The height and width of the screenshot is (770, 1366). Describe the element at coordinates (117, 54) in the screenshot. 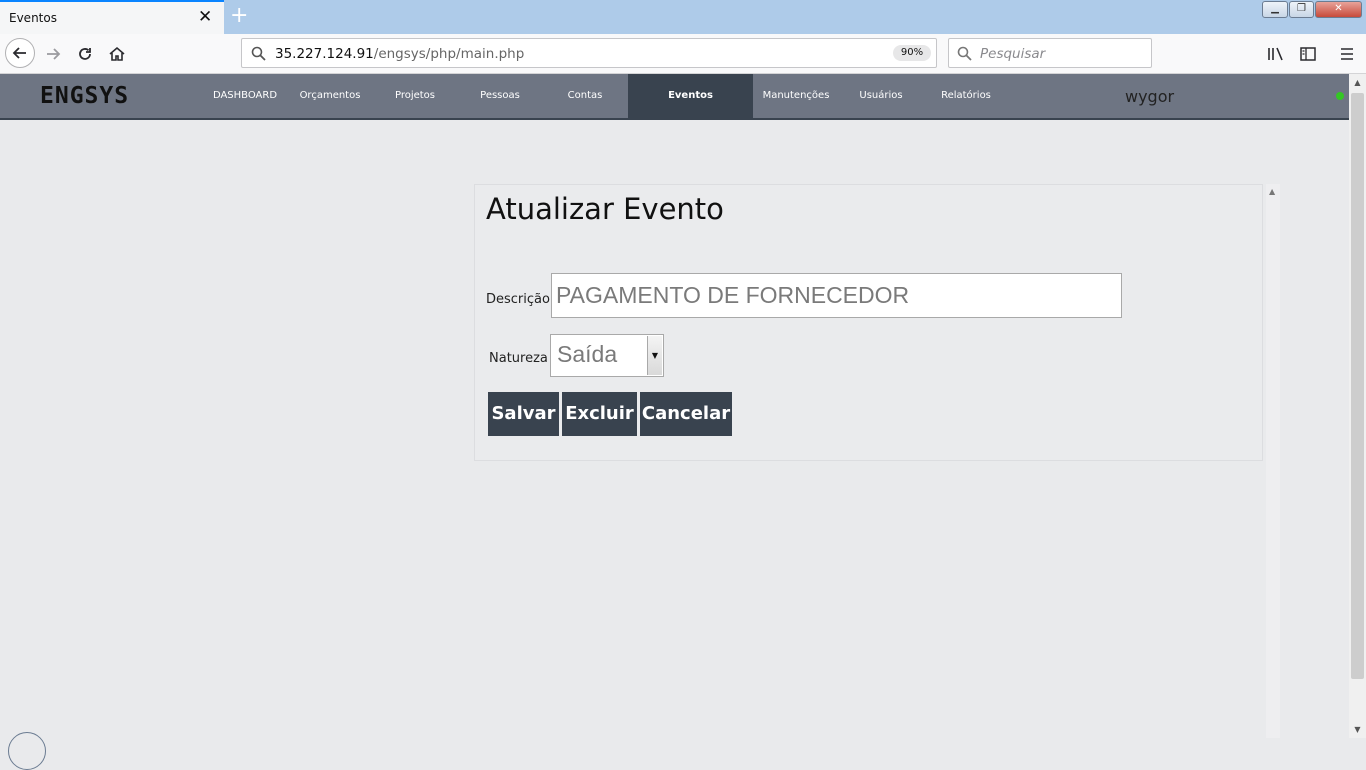

I see `home-icon` at that location.